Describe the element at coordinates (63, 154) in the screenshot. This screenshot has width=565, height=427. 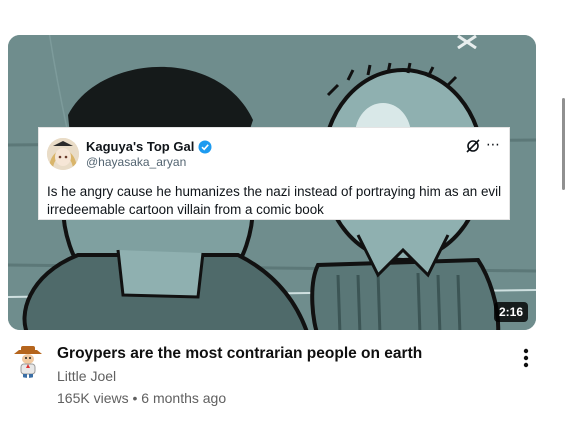
I see `tweet-avatar` at that location.